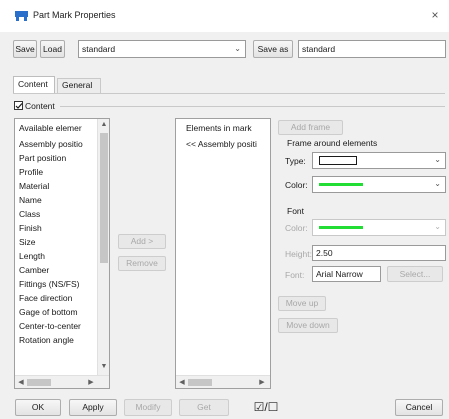 Image resolution: width=449 pixels, height=419 pixels. What do you see at coordinates (295, 161) in the screenshot?
I see `type-label: Type:` at bounding box center [295, 161].